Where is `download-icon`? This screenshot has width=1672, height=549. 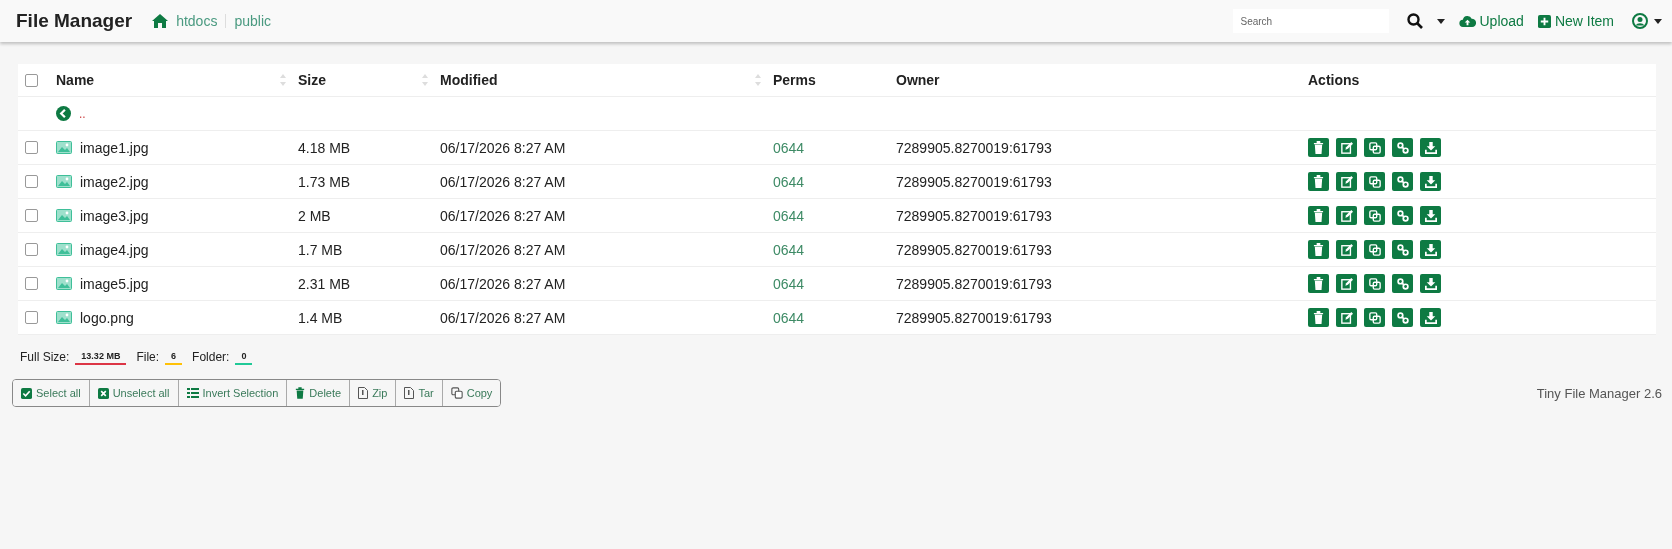
download-icon is located at coordinates (1430, 181).